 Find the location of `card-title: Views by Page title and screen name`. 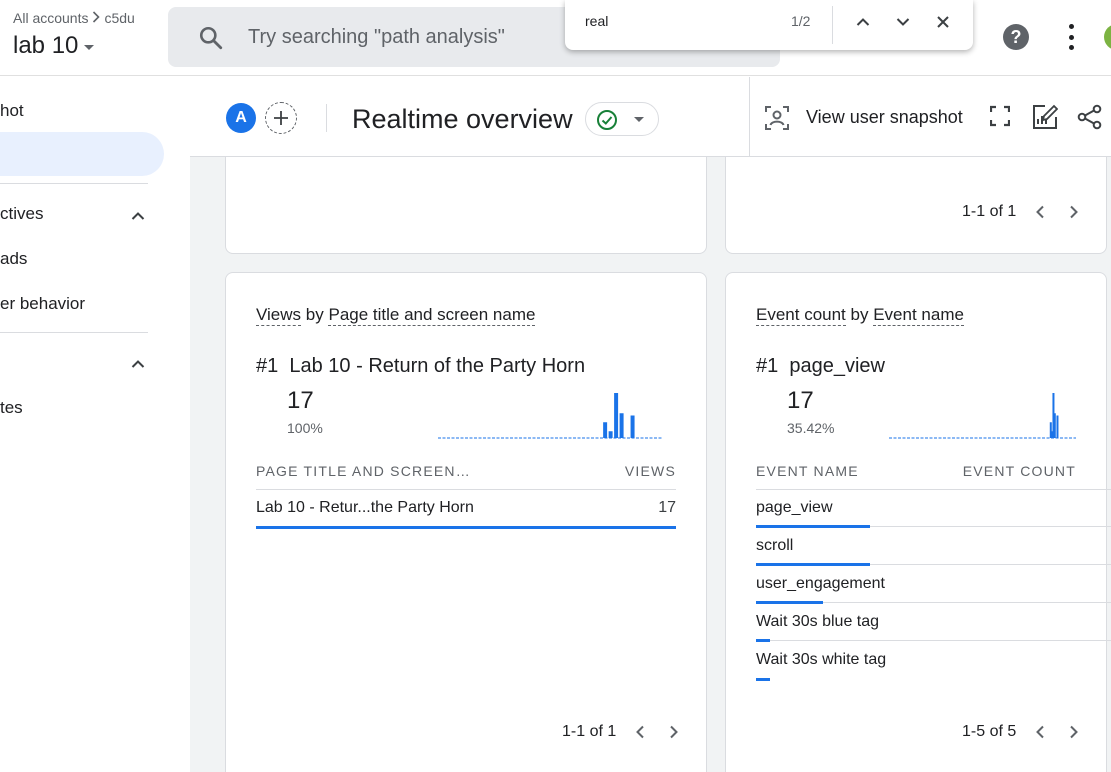

card-title: Views by Page title and screen name is located at coordinates (396, 315).